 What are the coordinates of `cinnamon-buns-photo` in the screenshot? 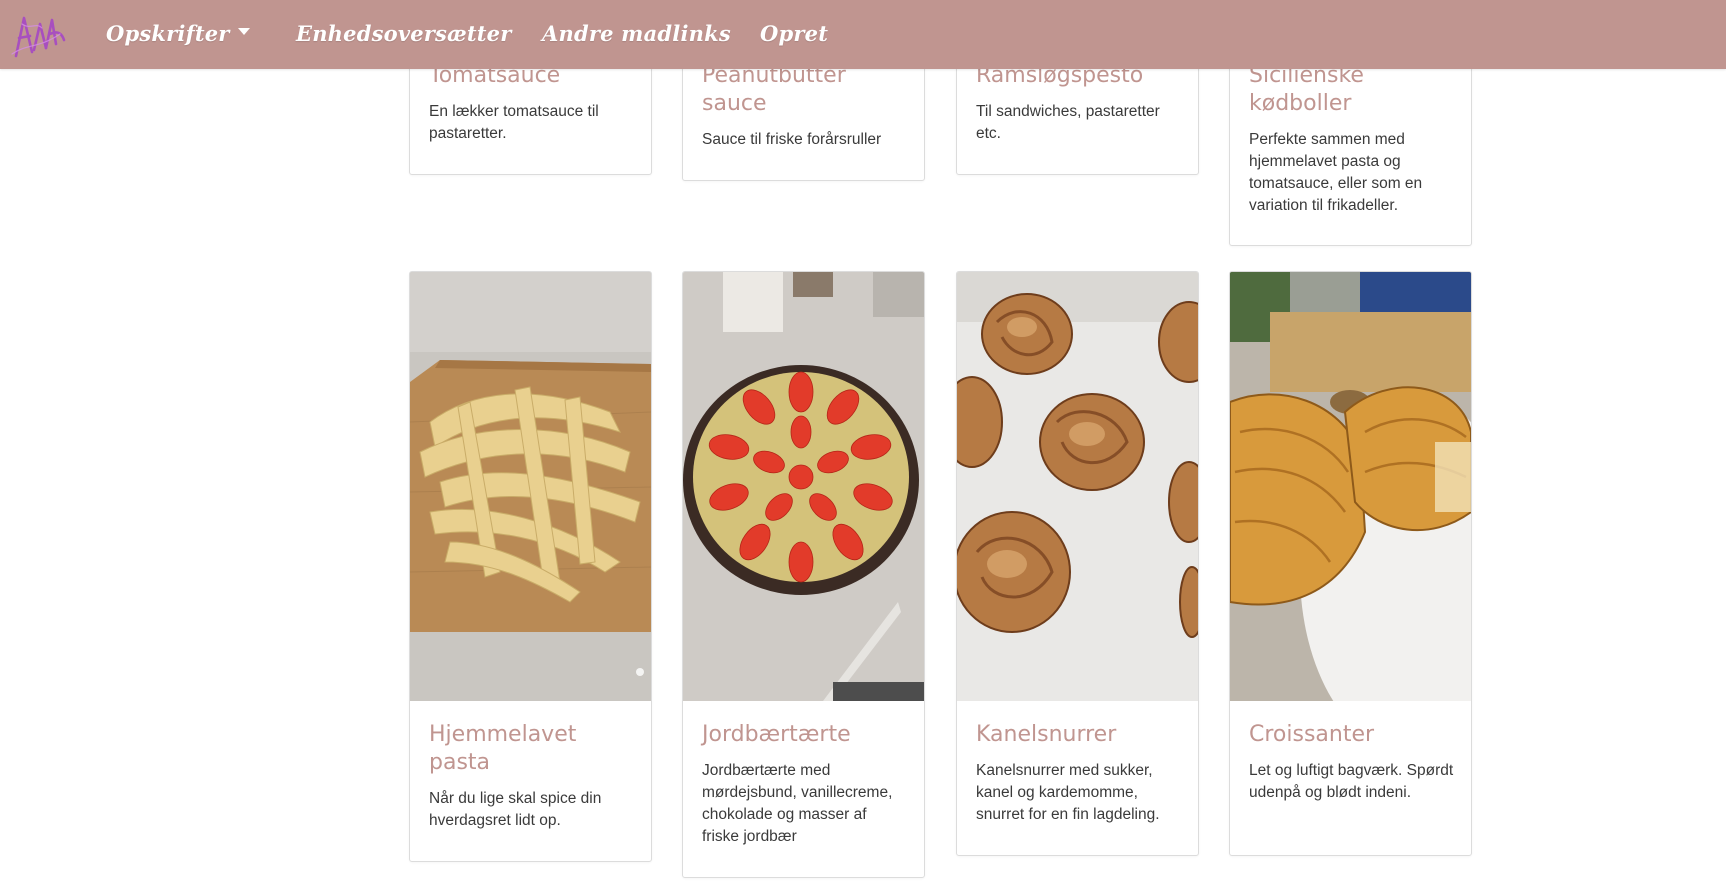 It's located at (1077, 486).